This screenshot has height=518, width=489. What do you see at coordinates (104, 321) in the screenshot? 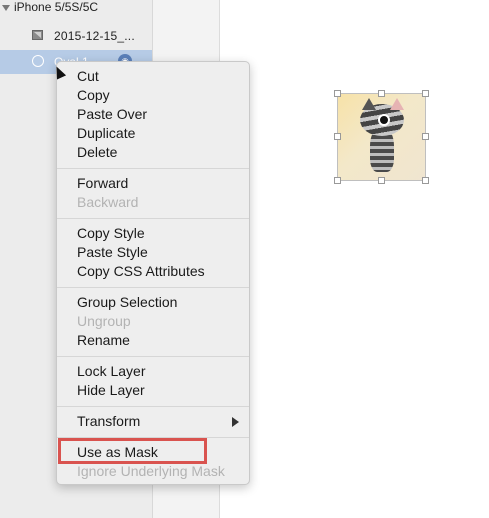
I see `menu-item-ungroup: Ungroup` at bounding box center [104, 321].